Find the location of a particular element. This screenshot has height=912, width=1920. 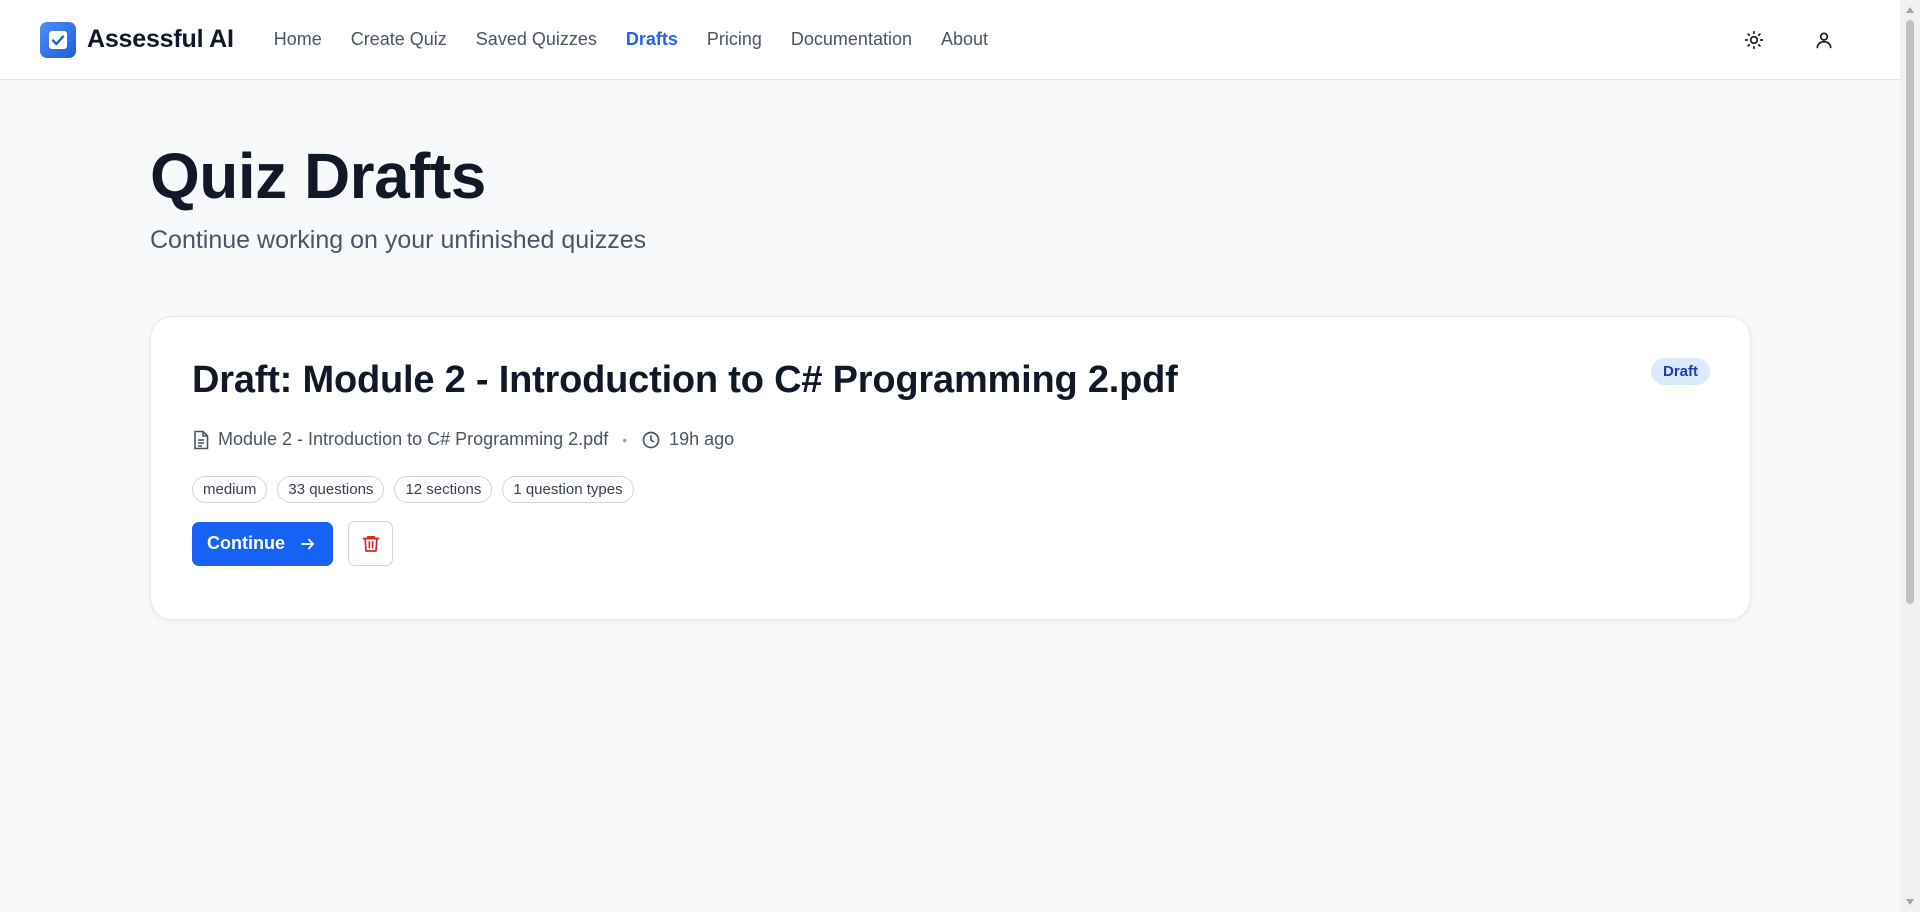

page-scrollbar is located at coordinates (1910, 456).